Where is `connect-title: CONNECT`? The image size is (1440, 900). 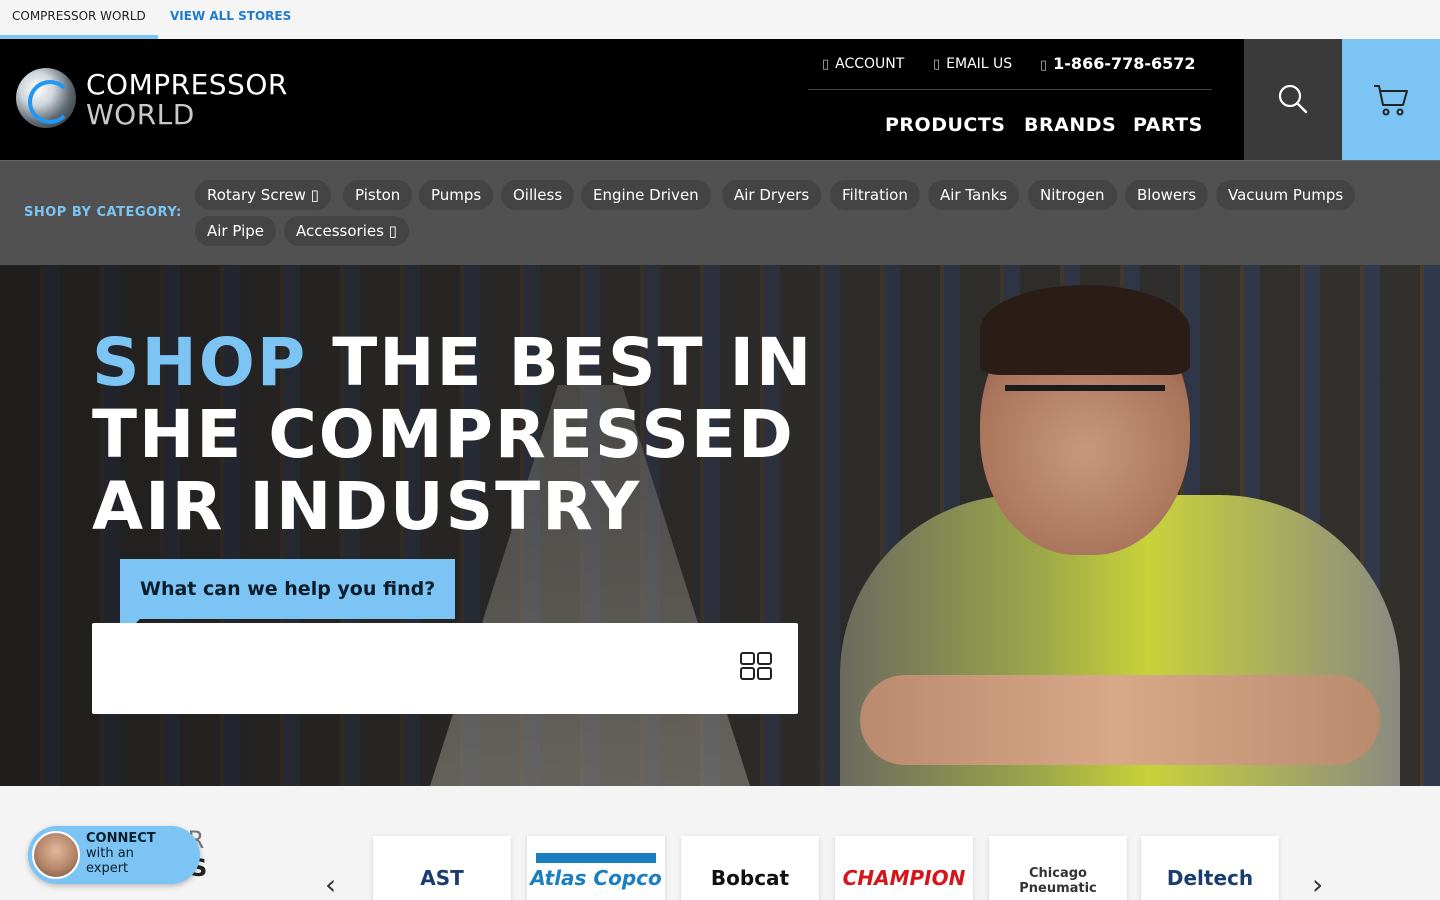
connect-title: CONNECT is located at coordinates (121, 838).